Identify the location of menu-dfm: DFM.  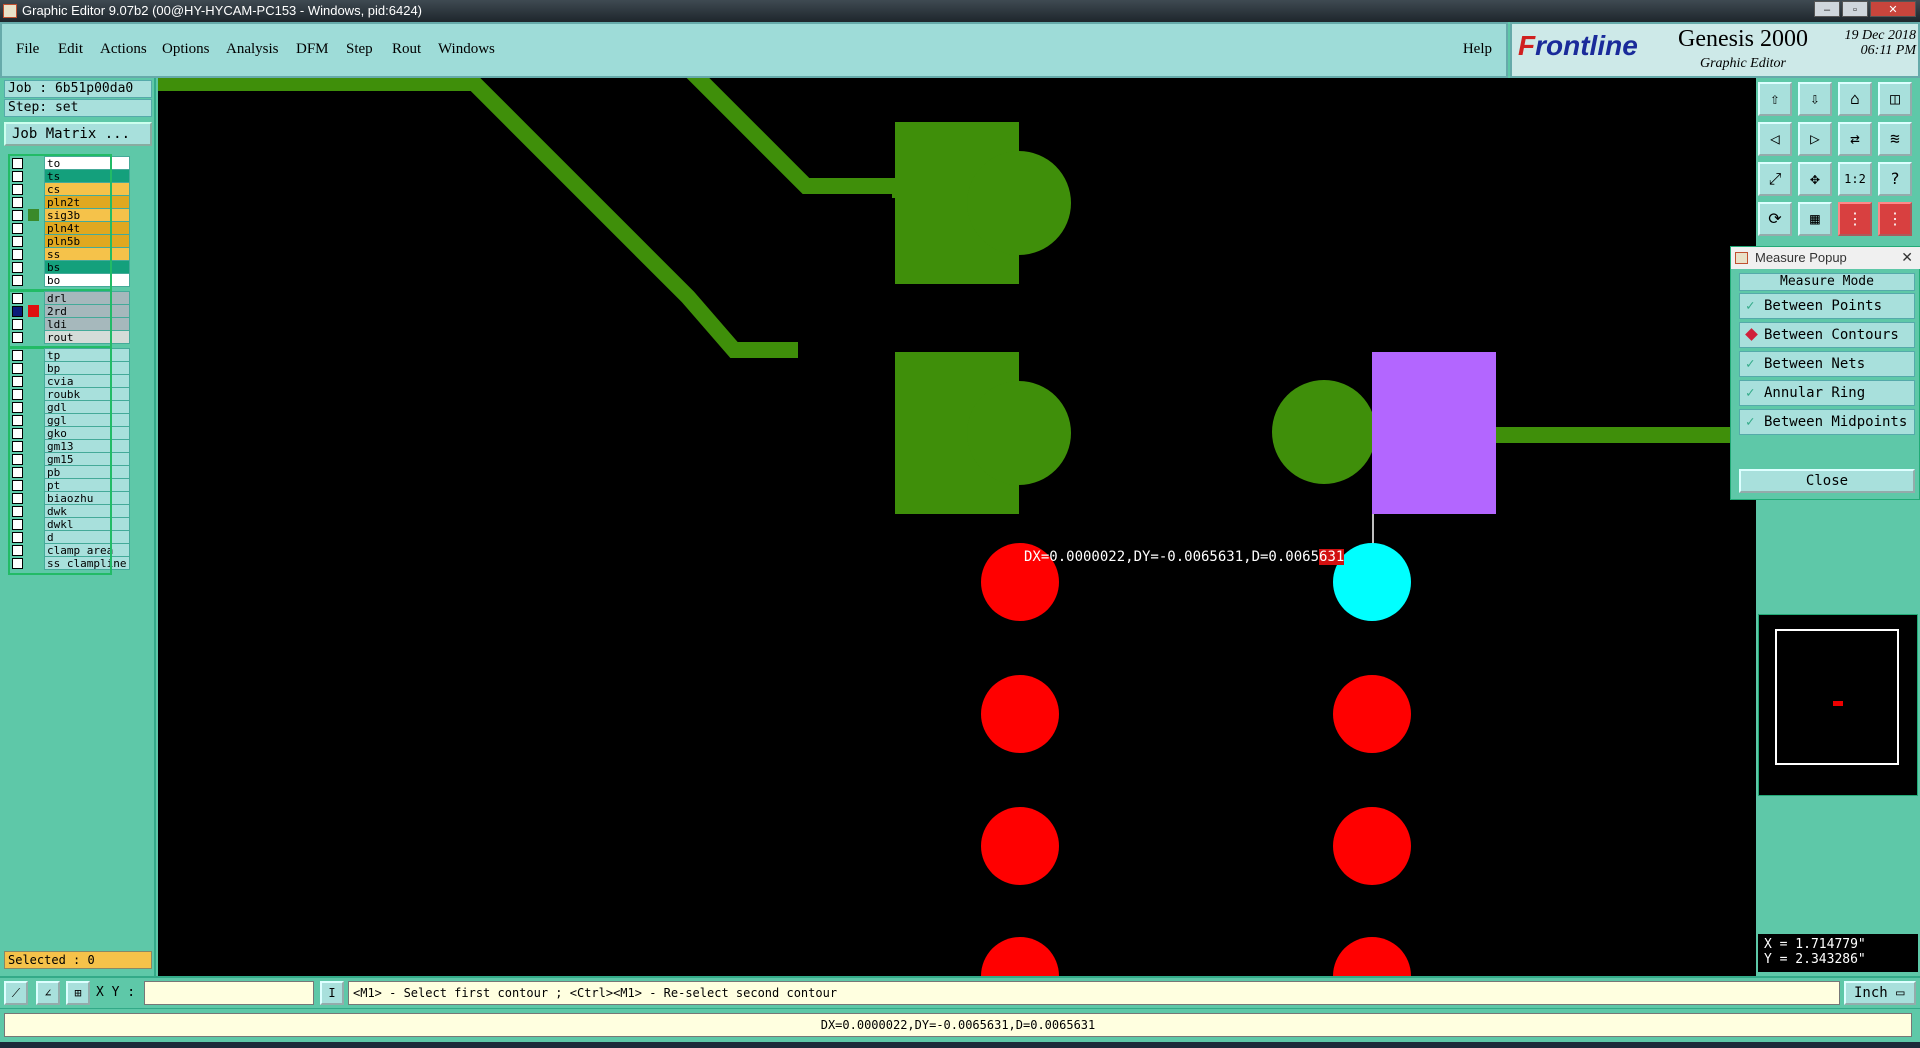
(312, 49).